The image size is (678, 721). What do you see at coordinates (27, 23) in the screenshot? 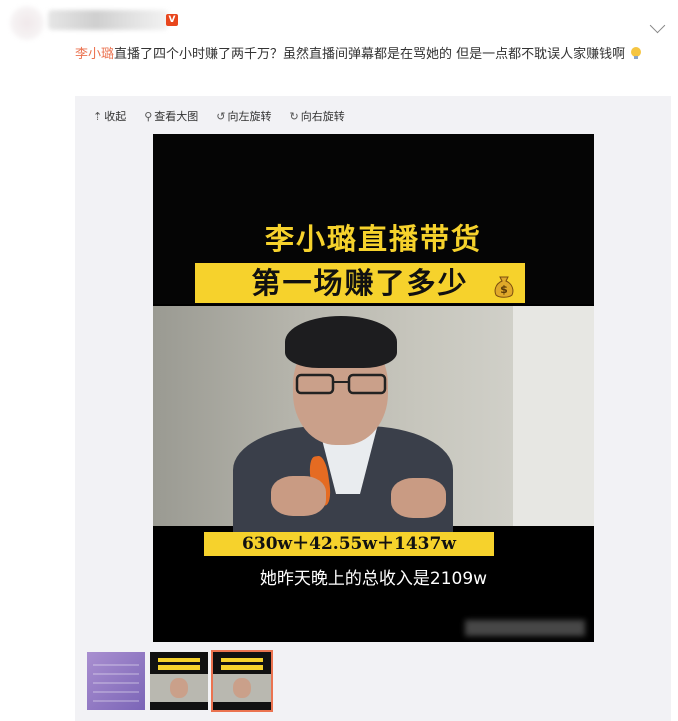
I see `avatar` at bounding box center [27, 23].